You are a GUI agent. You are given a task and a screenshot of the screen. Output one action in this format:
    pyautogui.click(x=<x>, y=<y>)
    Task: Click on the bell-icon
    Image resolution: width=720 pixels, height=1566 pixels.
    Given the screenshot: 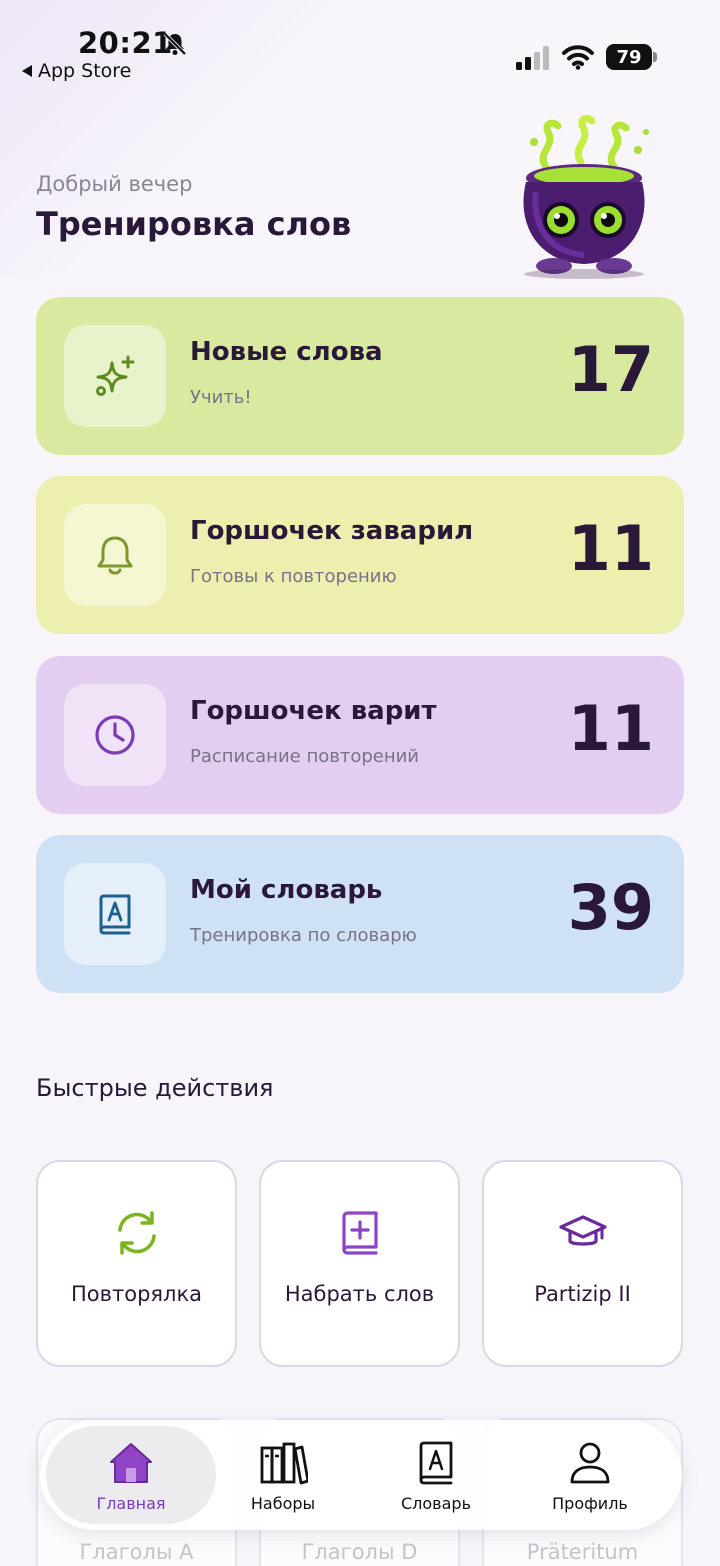 What is the action you would take?
    pyautogui.click(x=115, y=555)
    